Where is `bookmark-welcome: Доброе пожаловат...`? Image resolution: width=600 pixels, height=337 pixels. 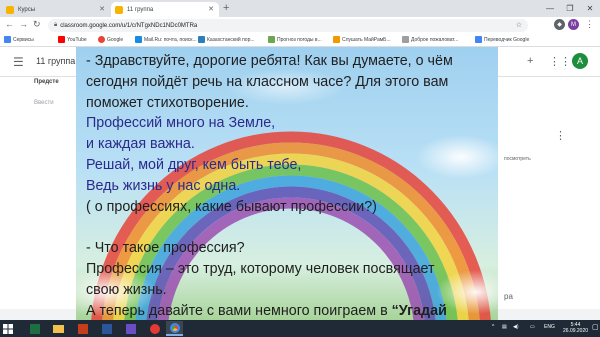
bookmark-welcome: Доброе пожаловат... is located at coordinates (430, 39).